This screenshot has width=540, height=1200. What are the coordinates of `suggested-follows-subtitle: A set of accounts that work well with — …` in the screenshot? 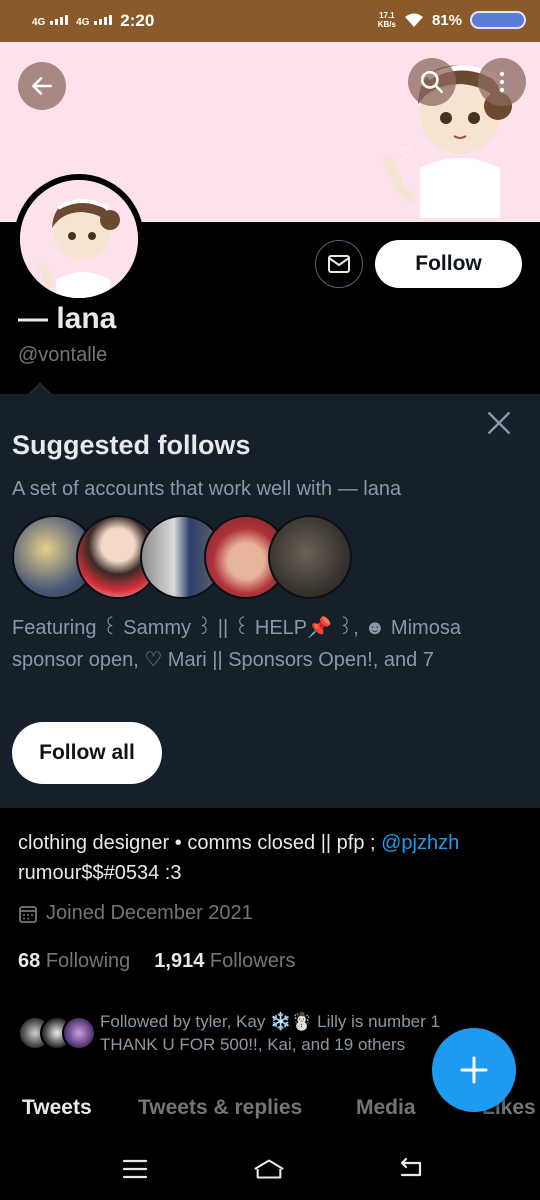 It's located at (207, 489).